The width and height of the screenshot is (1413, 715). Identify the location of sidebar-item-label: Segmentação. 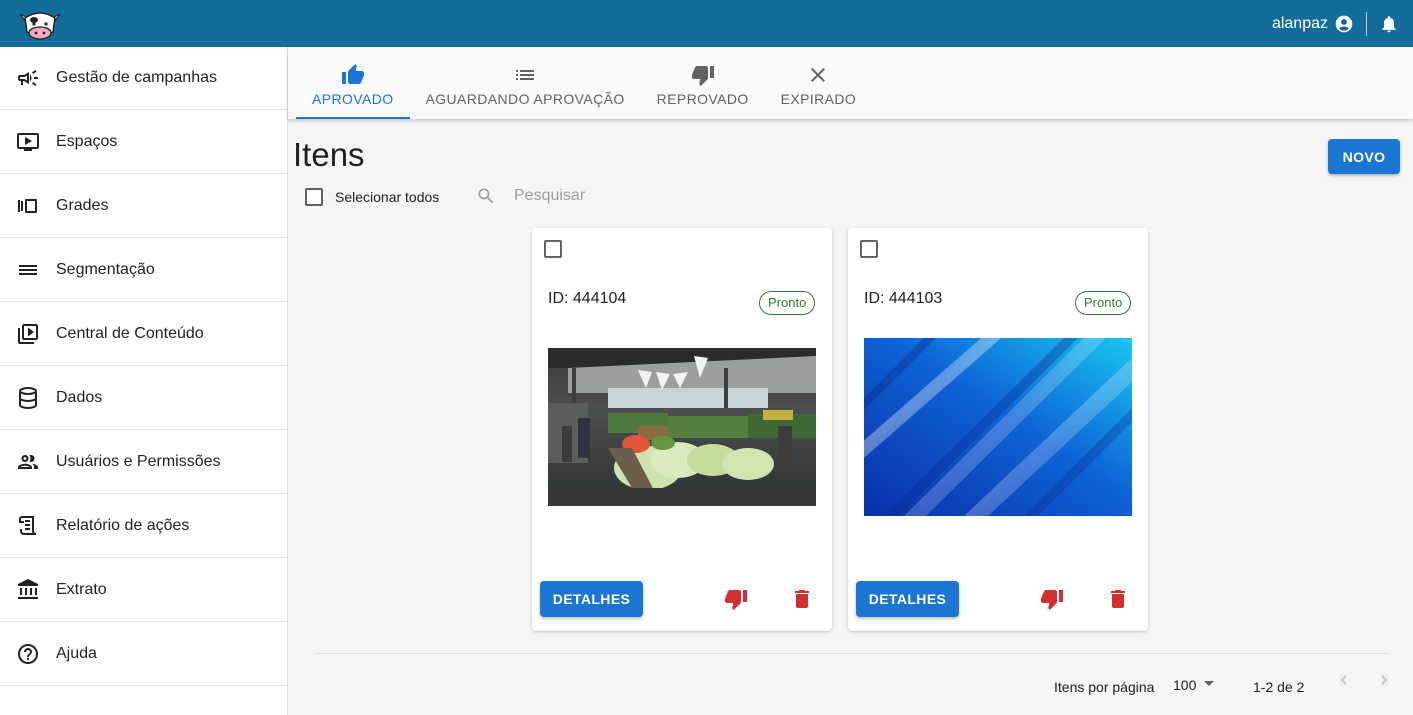
(105, 269).